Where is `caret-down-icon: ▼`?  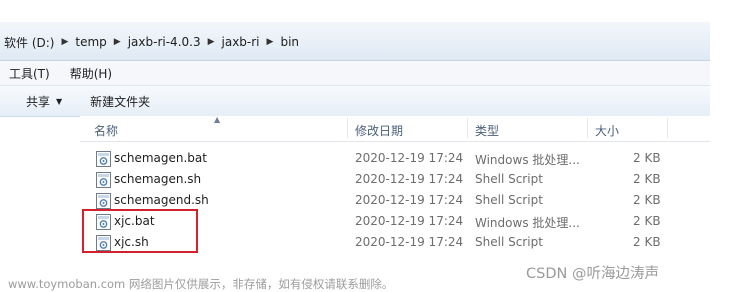 caret-down-icon: ▼ is located at coordinates (59, 101).